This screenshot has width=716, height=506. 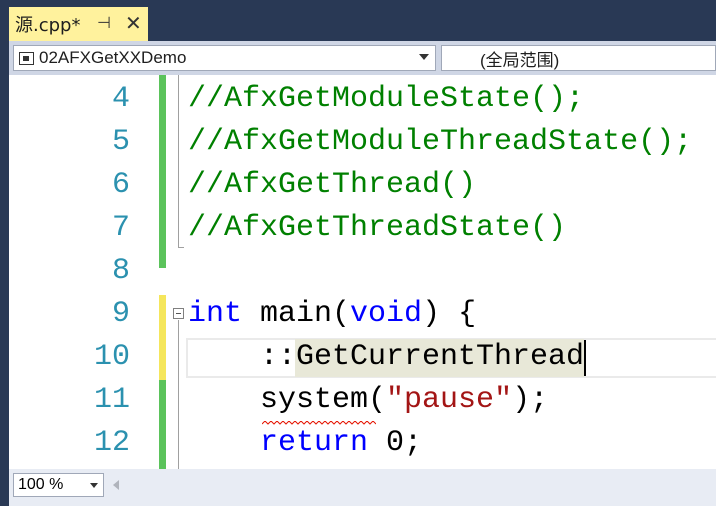 What do you see at coordinates (409, 485) in the screenshot?
I see `horizontal-scrollbar` at bounding box center [409, 485].